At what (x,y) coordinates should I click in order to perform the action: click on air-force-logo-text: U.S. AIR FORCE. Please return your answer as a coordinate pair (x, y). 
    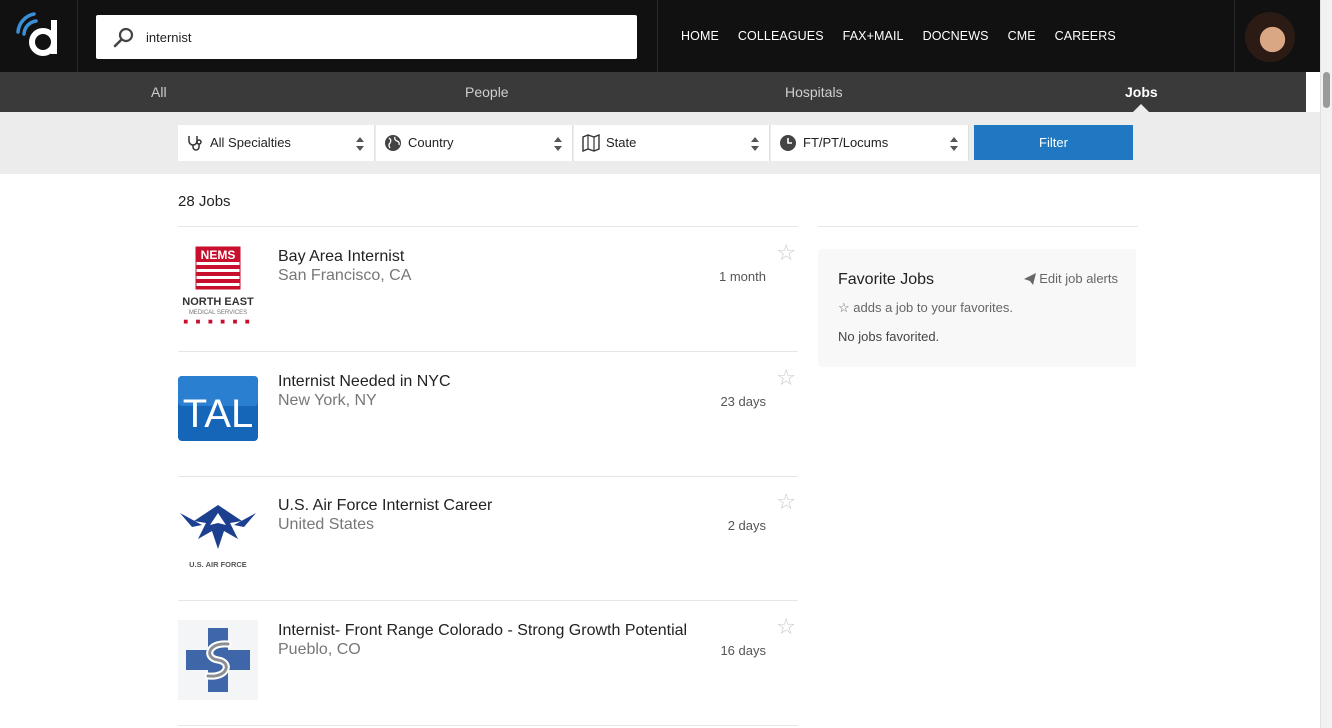
    Looking at the image, I should click on (218, 564).